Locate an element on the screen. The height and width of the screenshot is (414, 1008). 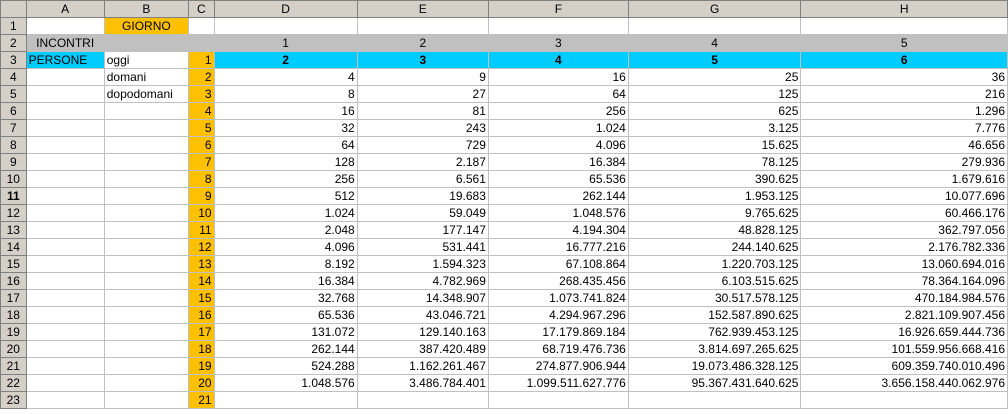
cell-c-value: 14 is located at coordinates (201, 281).